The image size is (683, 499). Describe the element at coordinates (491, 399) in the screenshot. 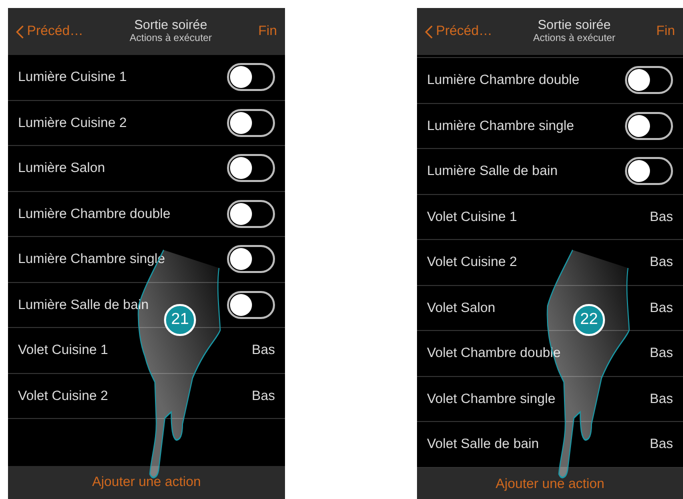

I see `action-label: Volet Chambre single` at that location.